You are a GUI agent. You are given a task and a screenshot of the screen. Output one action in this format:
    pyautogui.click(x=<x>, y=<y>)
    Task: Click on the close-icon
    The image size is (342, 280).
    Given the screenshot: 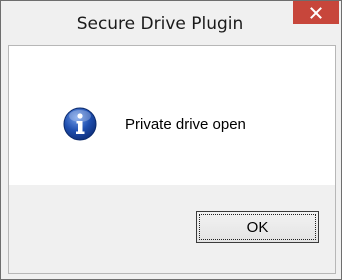 What is the action you would take?
    pyautogui.click(x=316, y=12)
    